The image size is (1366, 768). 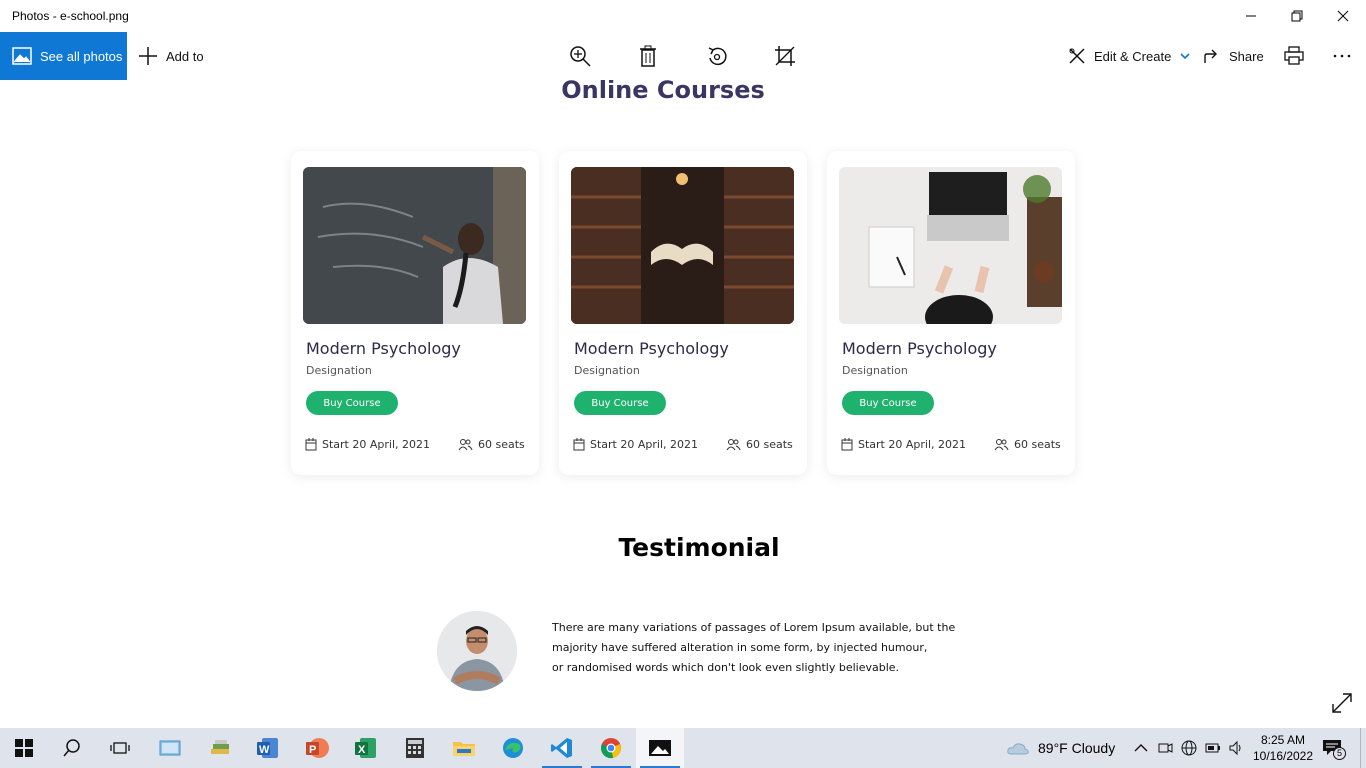 What do you see at coordinates (1210, 56) in the screenshot?
I see `share-icon` at bounding box center [1210, 56].